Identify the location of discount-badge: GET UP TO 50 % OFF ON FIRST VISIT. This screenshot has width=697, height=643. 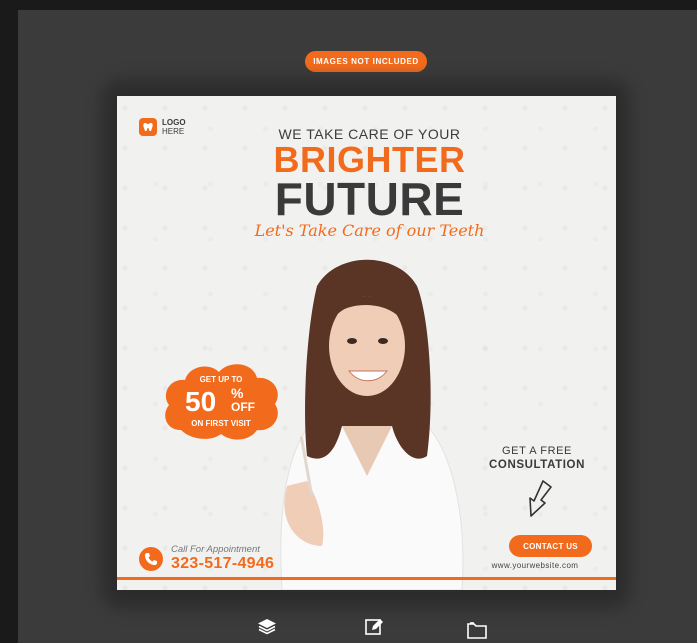
(222, 401).